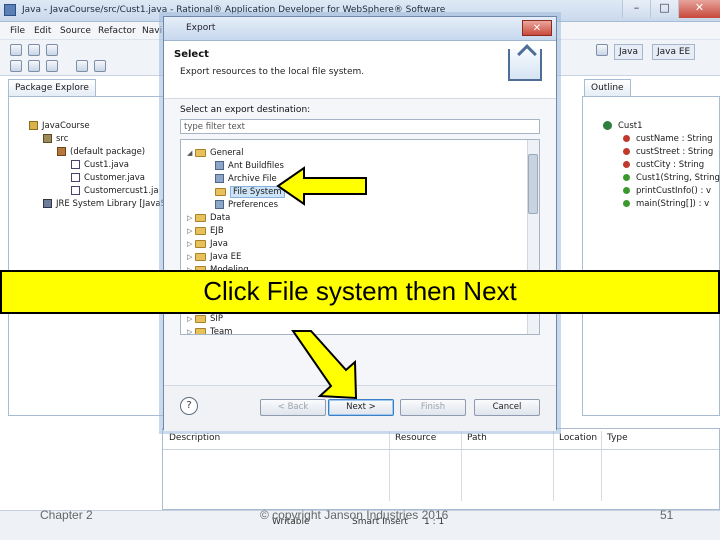 This screenshot has height=540, width=720. I want to click on arrow-to-file-system, so click(321, 186).